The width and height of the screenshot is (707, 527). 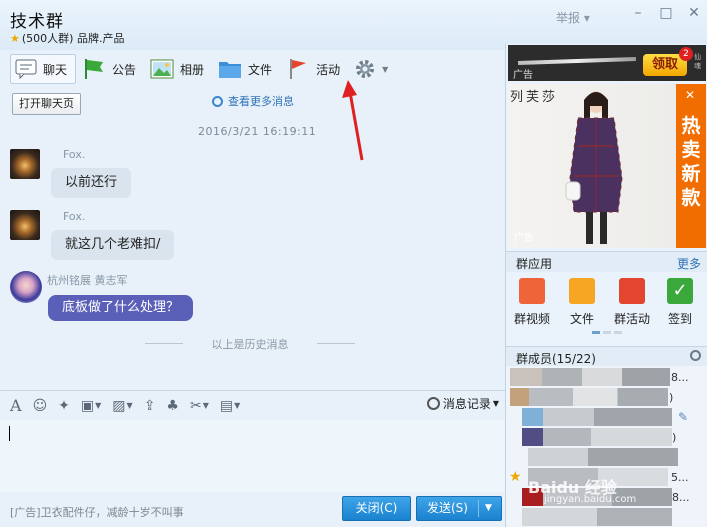 I want to click on report-label: 举报, so click(x=568, y=18).